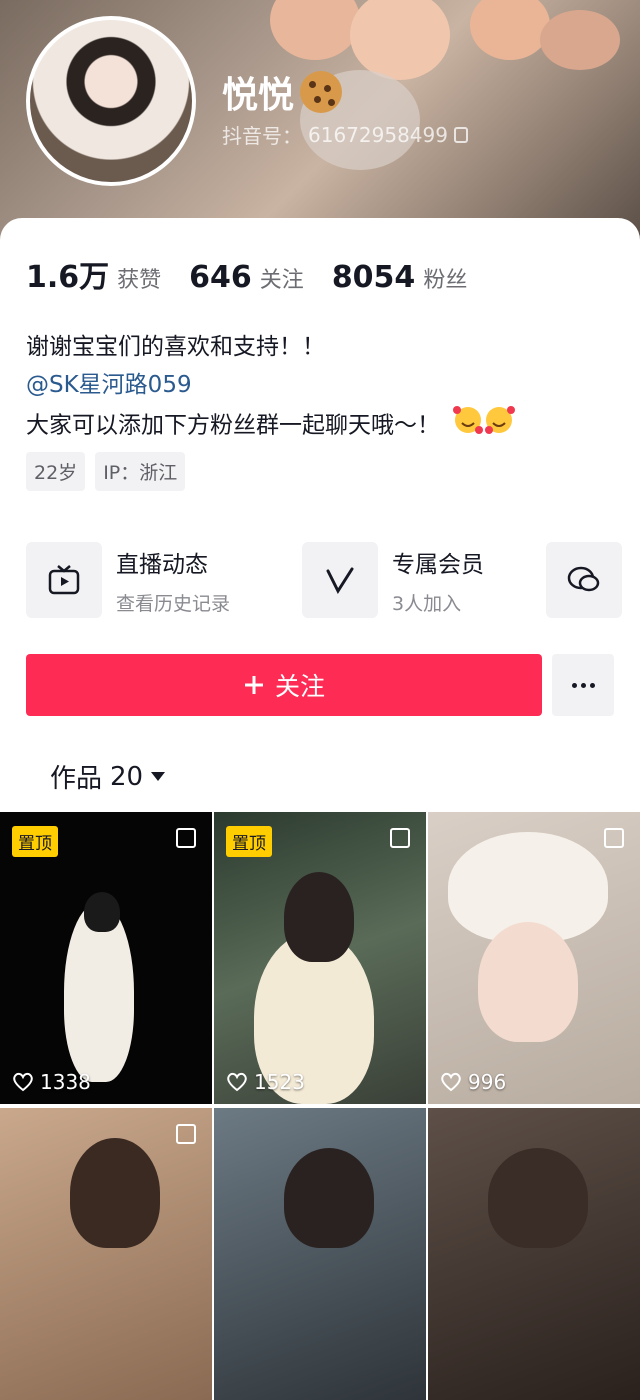 This screenshot has height=1400, width=640. I want to click on stats-row: 1.6万 获赞 646 关注 8054 粉丝, so click(260, 274).